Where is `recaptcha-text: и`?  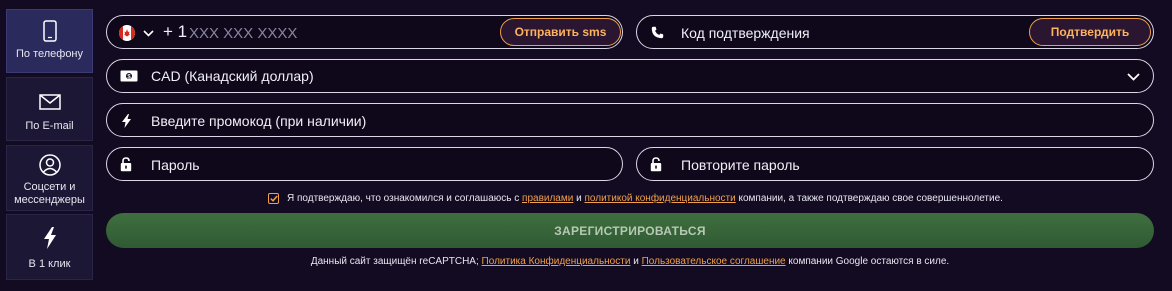
recaptcha-text: и is located at coordinates (636, 261).